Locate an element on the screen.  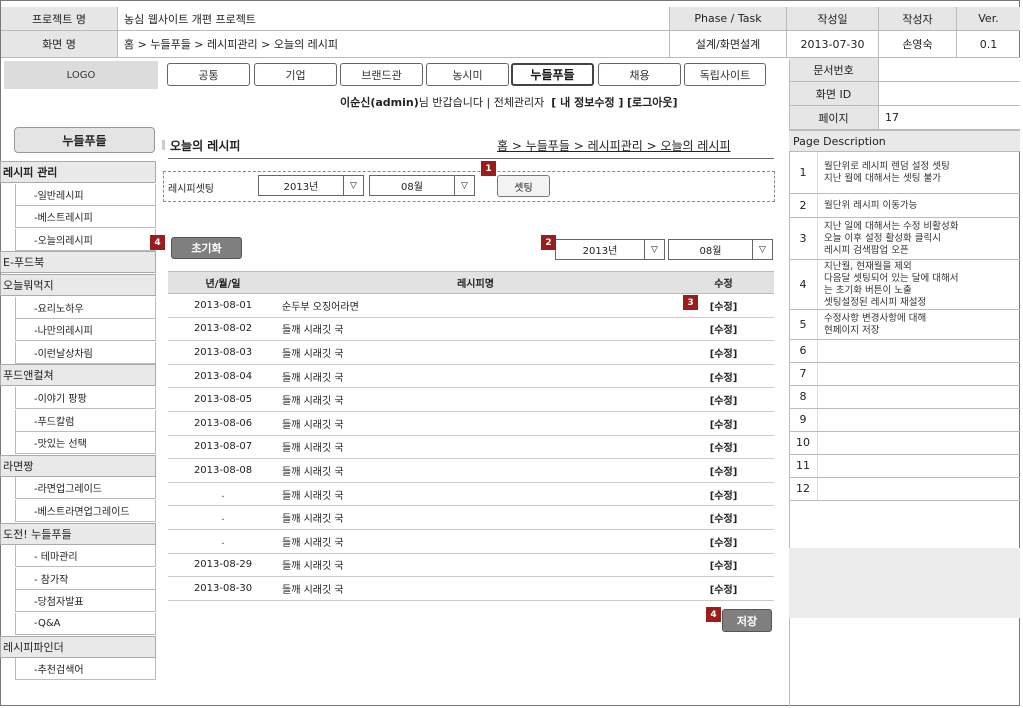
description-row: 12 is located at coordinates (904, 489).